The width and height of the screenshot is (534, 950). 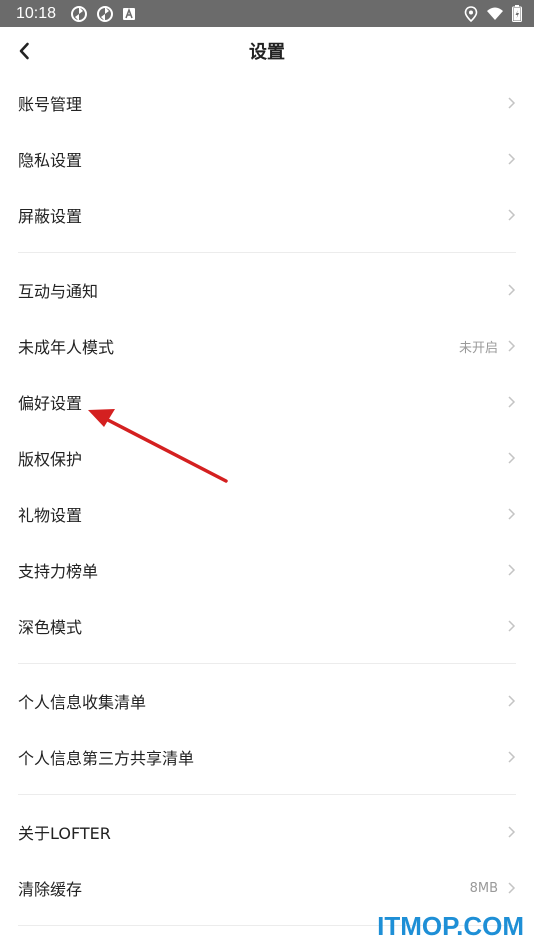 What do you see at coordinates (267, 570) in the screenshot?
I see `settings-item-support-ranking: 支持力榜单` at bounding box center [267, 570].